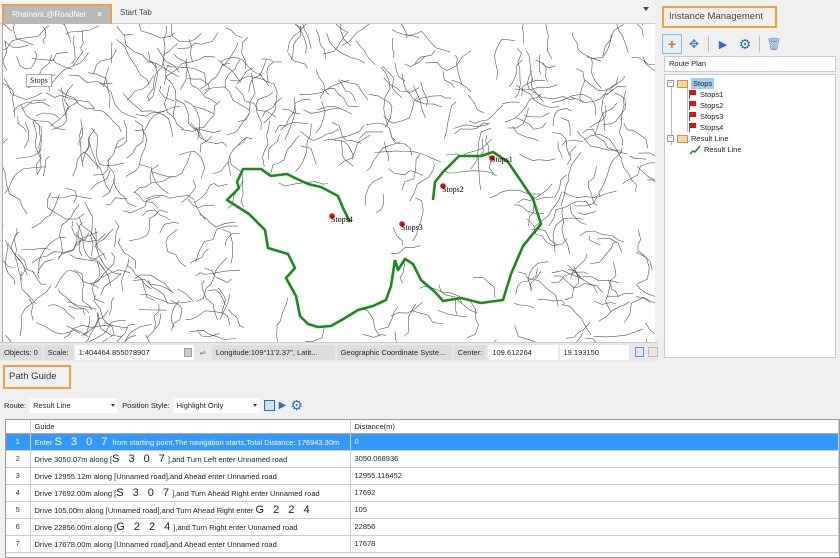 Image resolution: width=840 pixels, height=558 pixels. I want to click on stop-label: Stops3, so click(412, 227).